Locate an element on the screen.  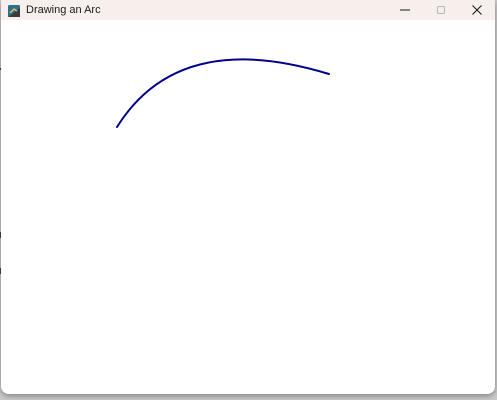
minimize-button is located at coordinates (405, 10).